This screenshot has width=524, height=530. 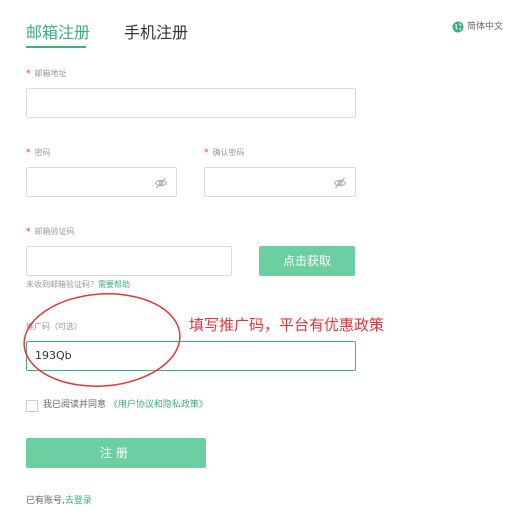 What do you see at coordinates (287, 325) in the screenshot?
I see `annotation-text: 填写推广码，平台有优惠政策` at bounding box center [287, 325].